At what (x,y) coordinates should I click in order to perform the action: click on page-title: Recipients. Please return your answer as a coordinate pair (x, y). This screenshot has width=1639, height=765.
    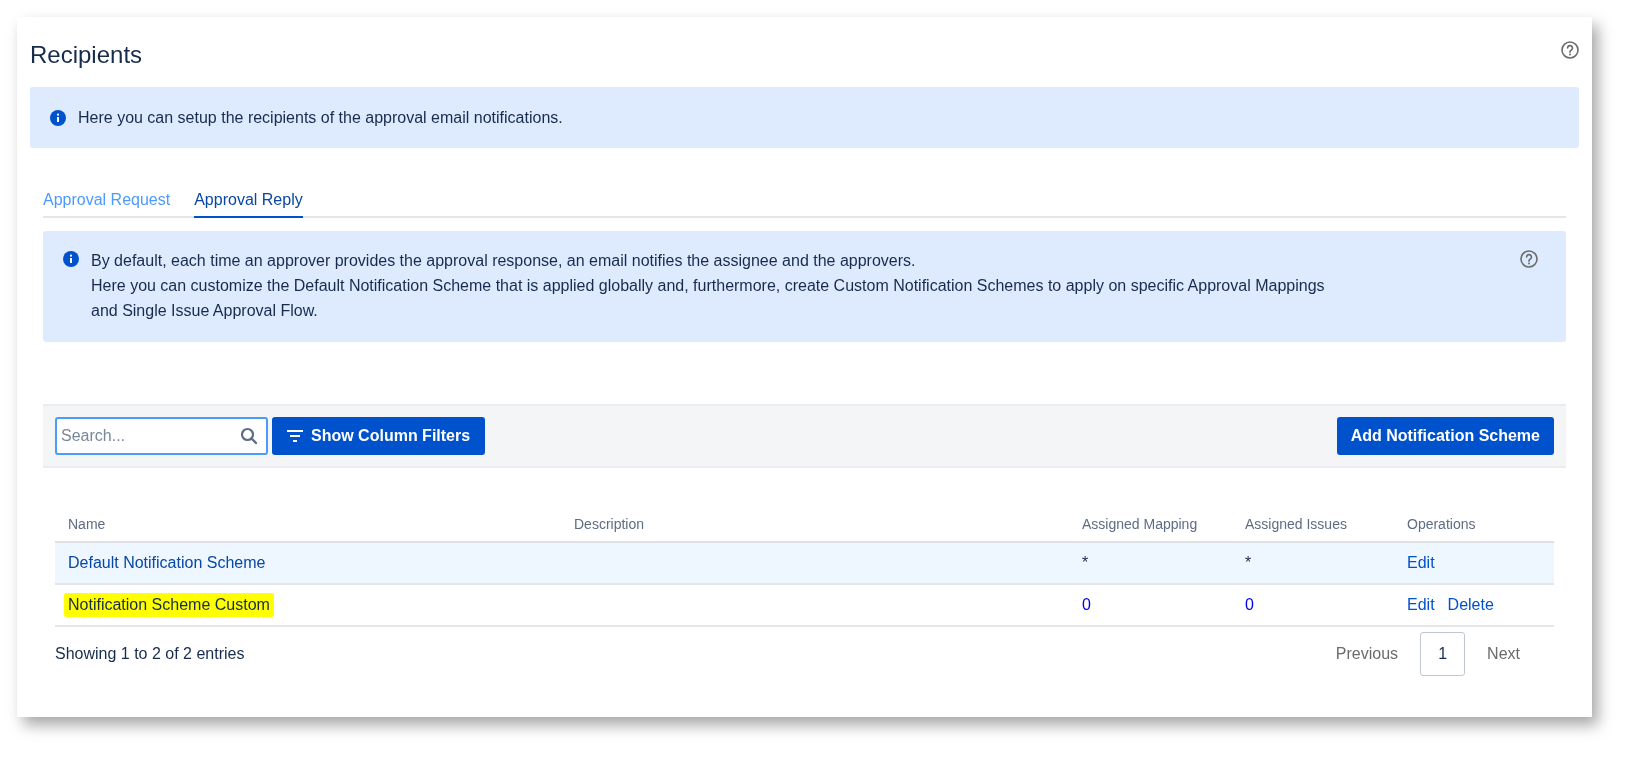
    Looking at the image, I should click on (86, 55).